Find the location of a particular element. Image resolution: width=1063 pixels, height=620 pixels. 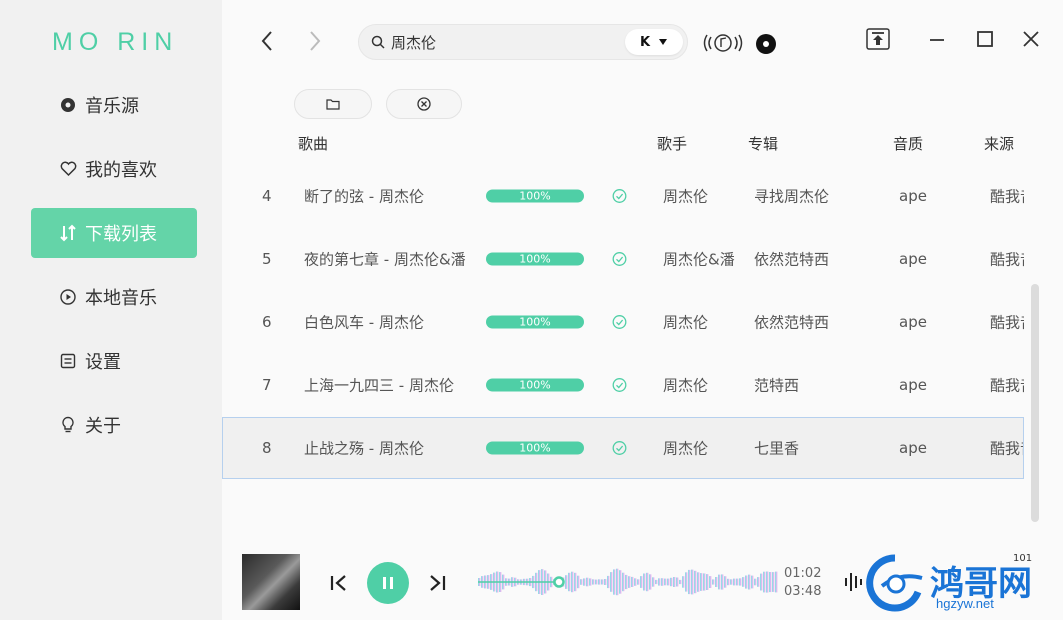

skip-previous-icon is located at coordinates (338, 583).